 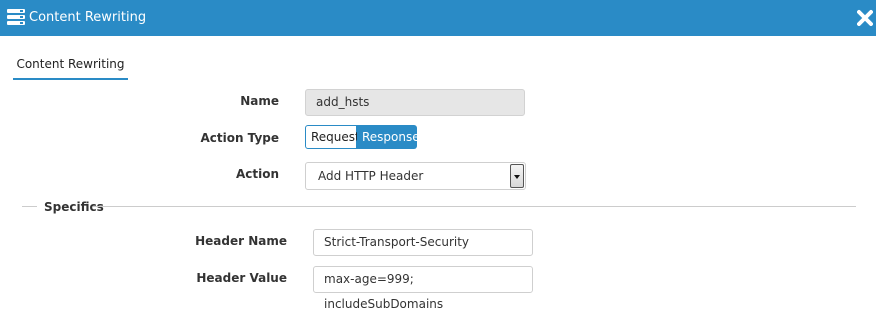 What do you see at coordinates (241, 241) in the screenshot?
I see `header-name-label: Header Name` at bounding box center [241, 241].